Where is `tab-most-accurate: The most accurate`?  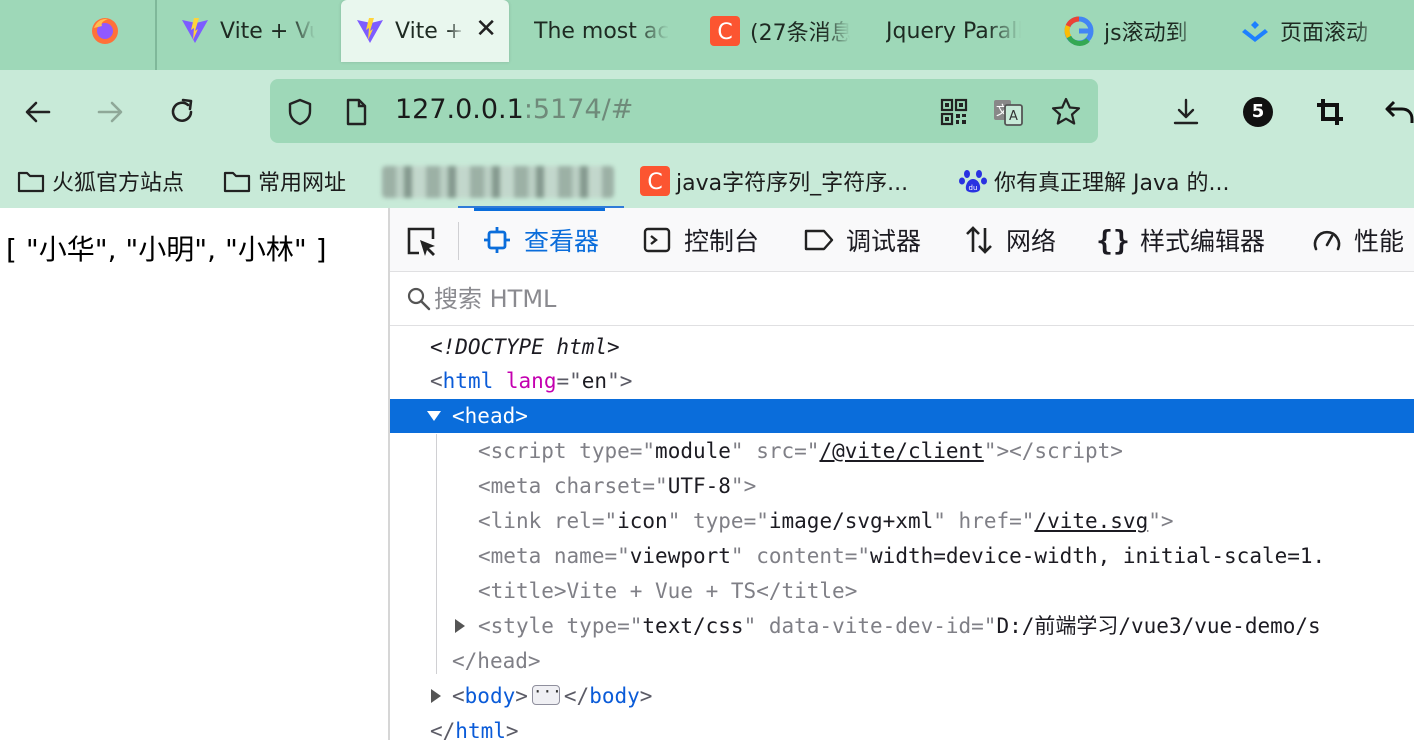 tab-most-accurate: The most accurate is located at coordinates (604, 31).